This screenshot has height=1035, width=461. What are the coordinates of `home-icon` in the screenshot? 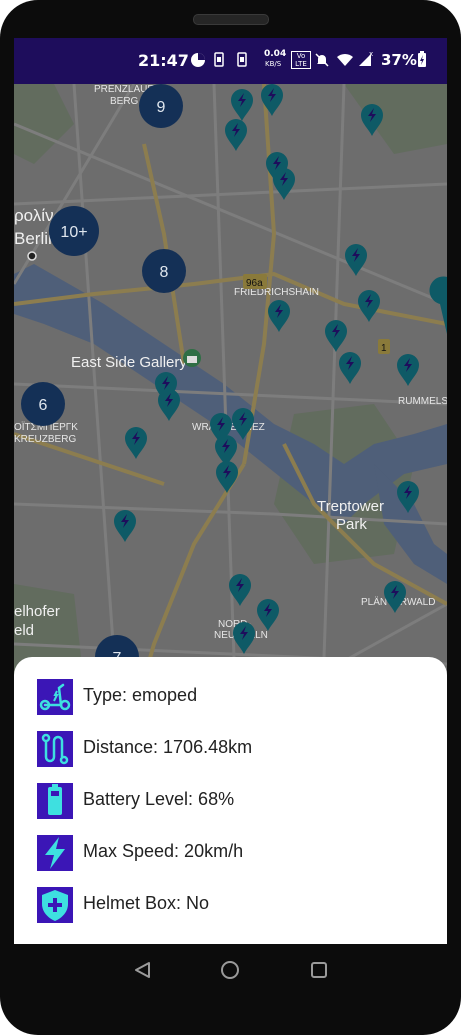 It's located at (230, 970).